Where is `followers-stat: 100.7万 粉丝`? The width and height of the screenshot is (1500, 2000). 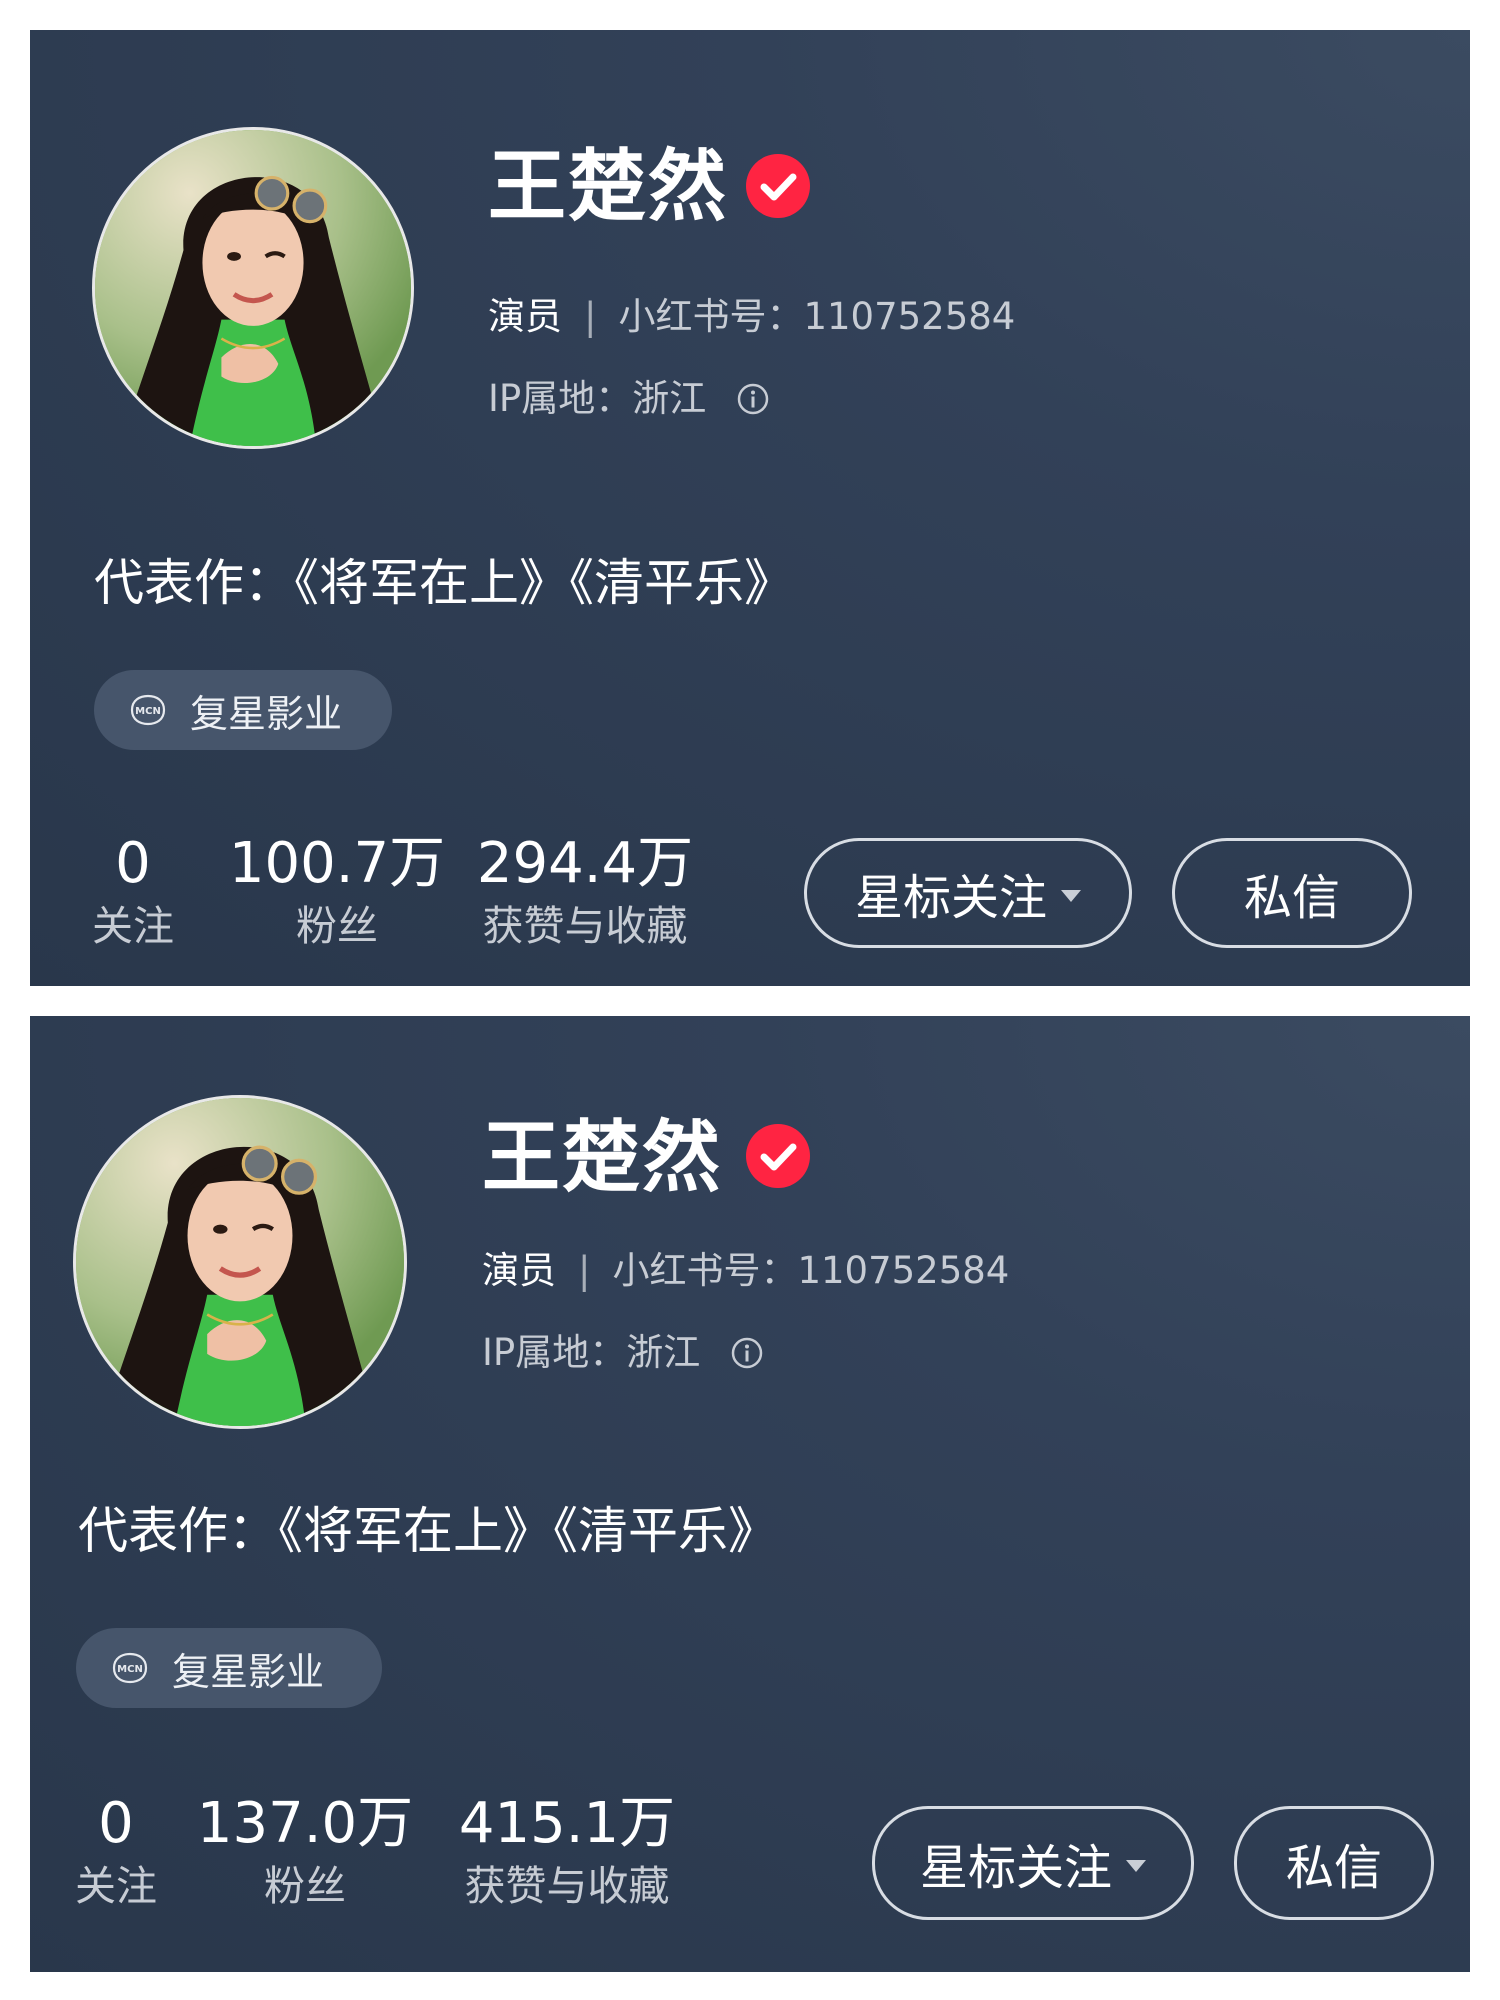 followers-stat: 100.7万 粉丝 is located at coordinates (337, 891).